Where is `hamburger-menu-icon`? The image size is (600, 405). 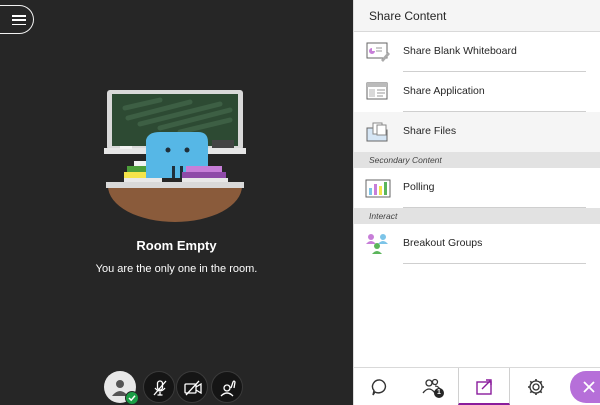
hamburger-menu-icon is located at coordinates (19, 20).